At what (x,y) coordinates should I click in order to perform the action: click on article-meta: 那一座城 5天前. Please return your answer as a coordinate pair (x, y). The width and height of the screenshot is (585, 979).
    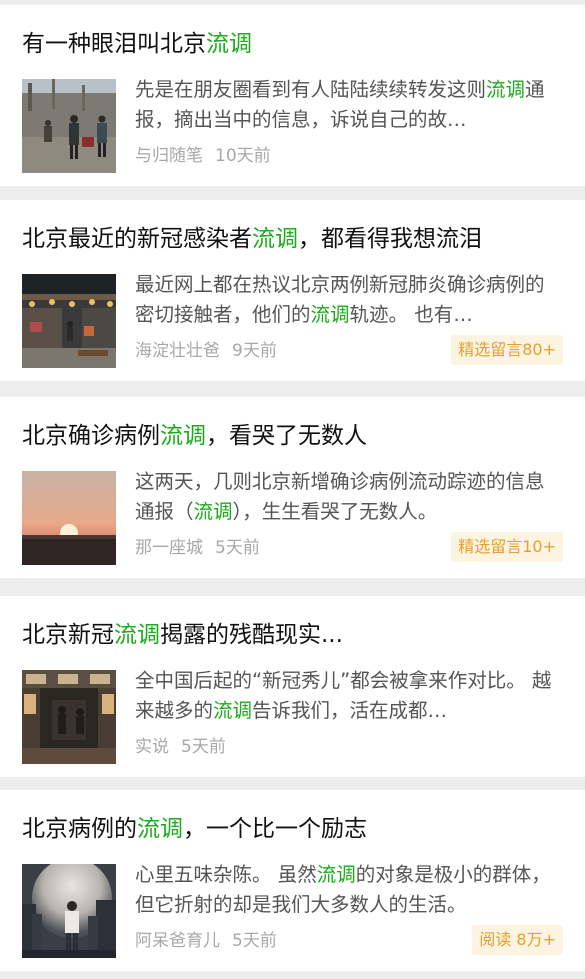
    Looking at the image, I should click on (197, 548).